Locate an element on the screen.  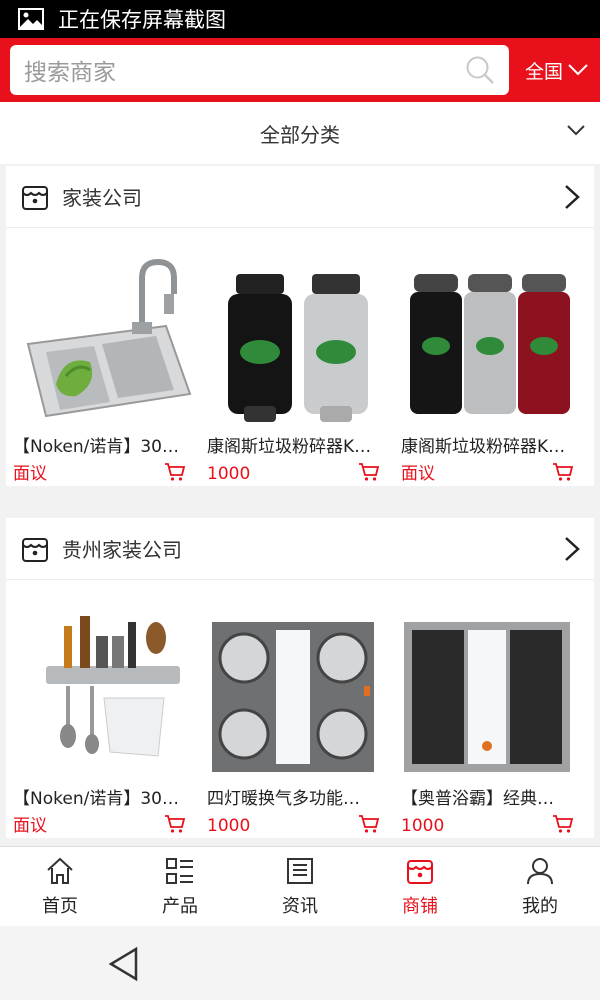
shop-header: 家装公司 is located at coordinates (300, 197).